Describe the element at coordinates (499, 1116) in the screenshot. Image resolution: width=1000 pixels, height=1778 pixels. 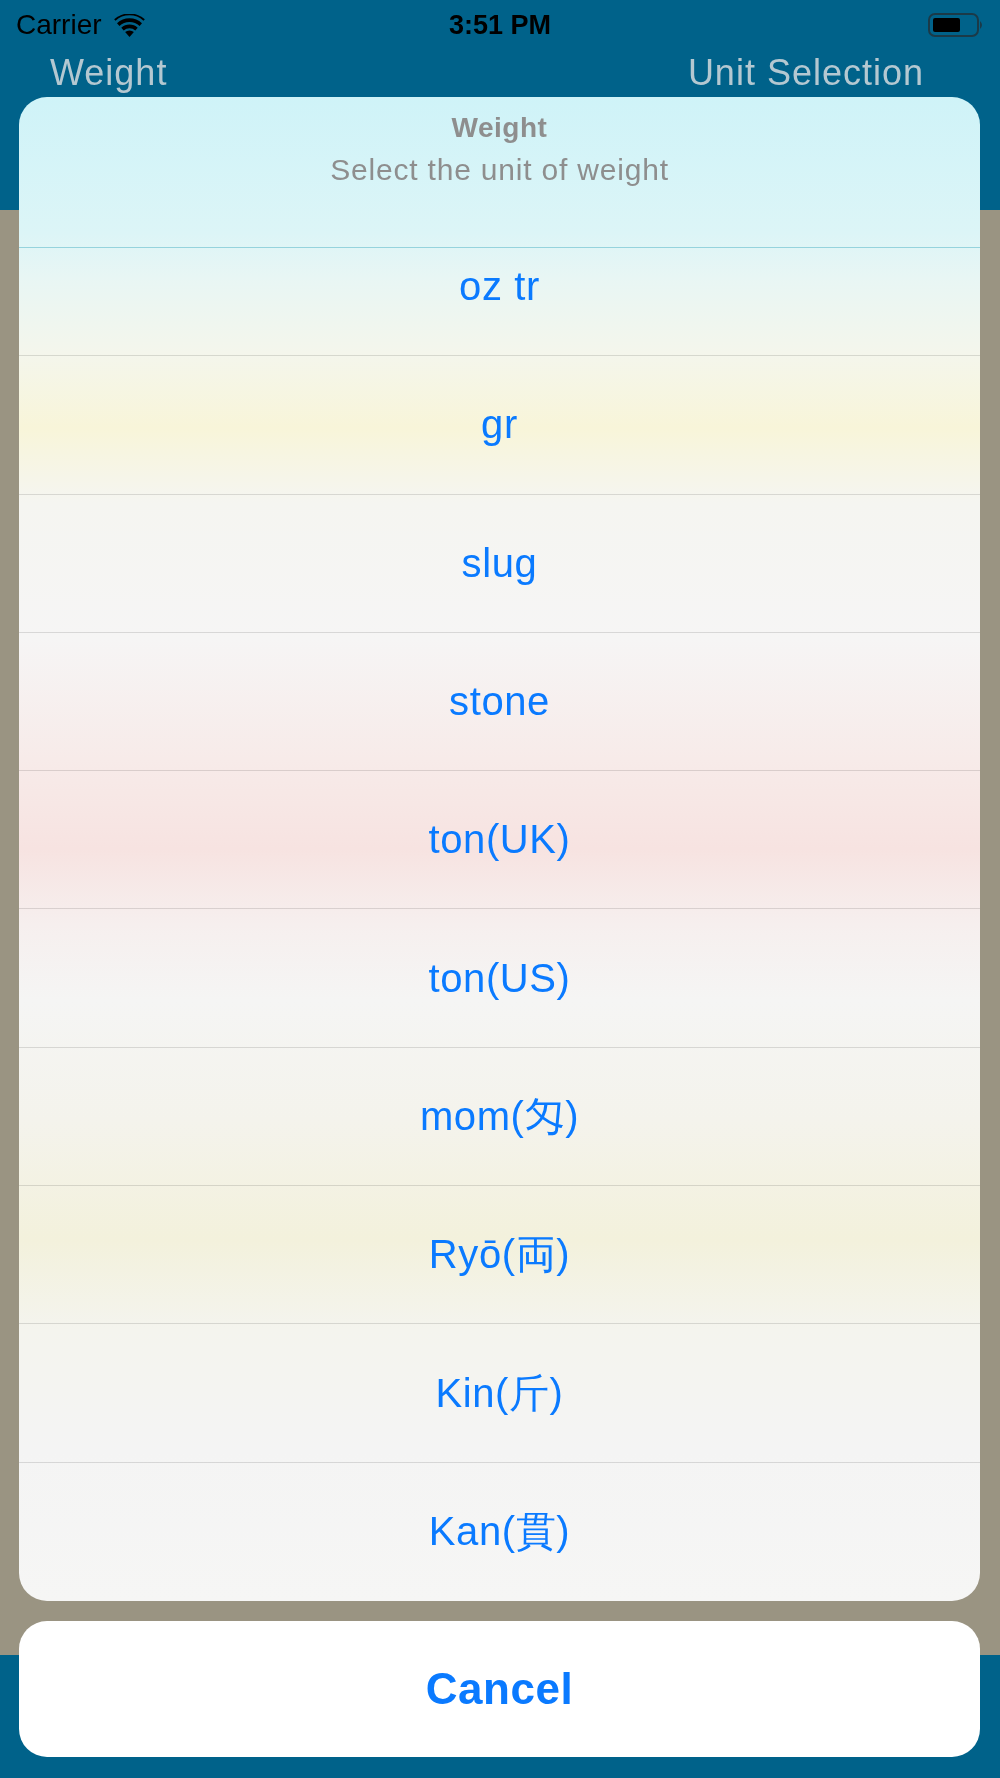
I see `unit-option: mom(匁)` at that location.